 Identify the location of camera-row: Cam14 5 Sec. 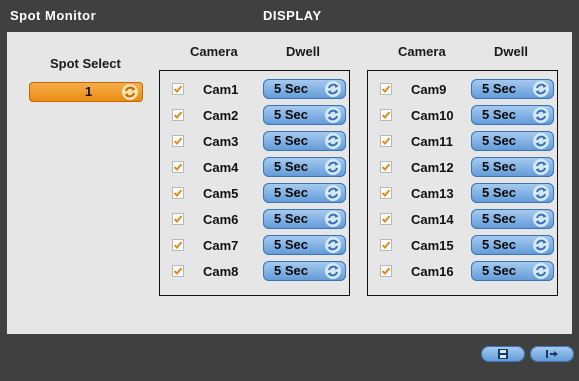
(462, 219).